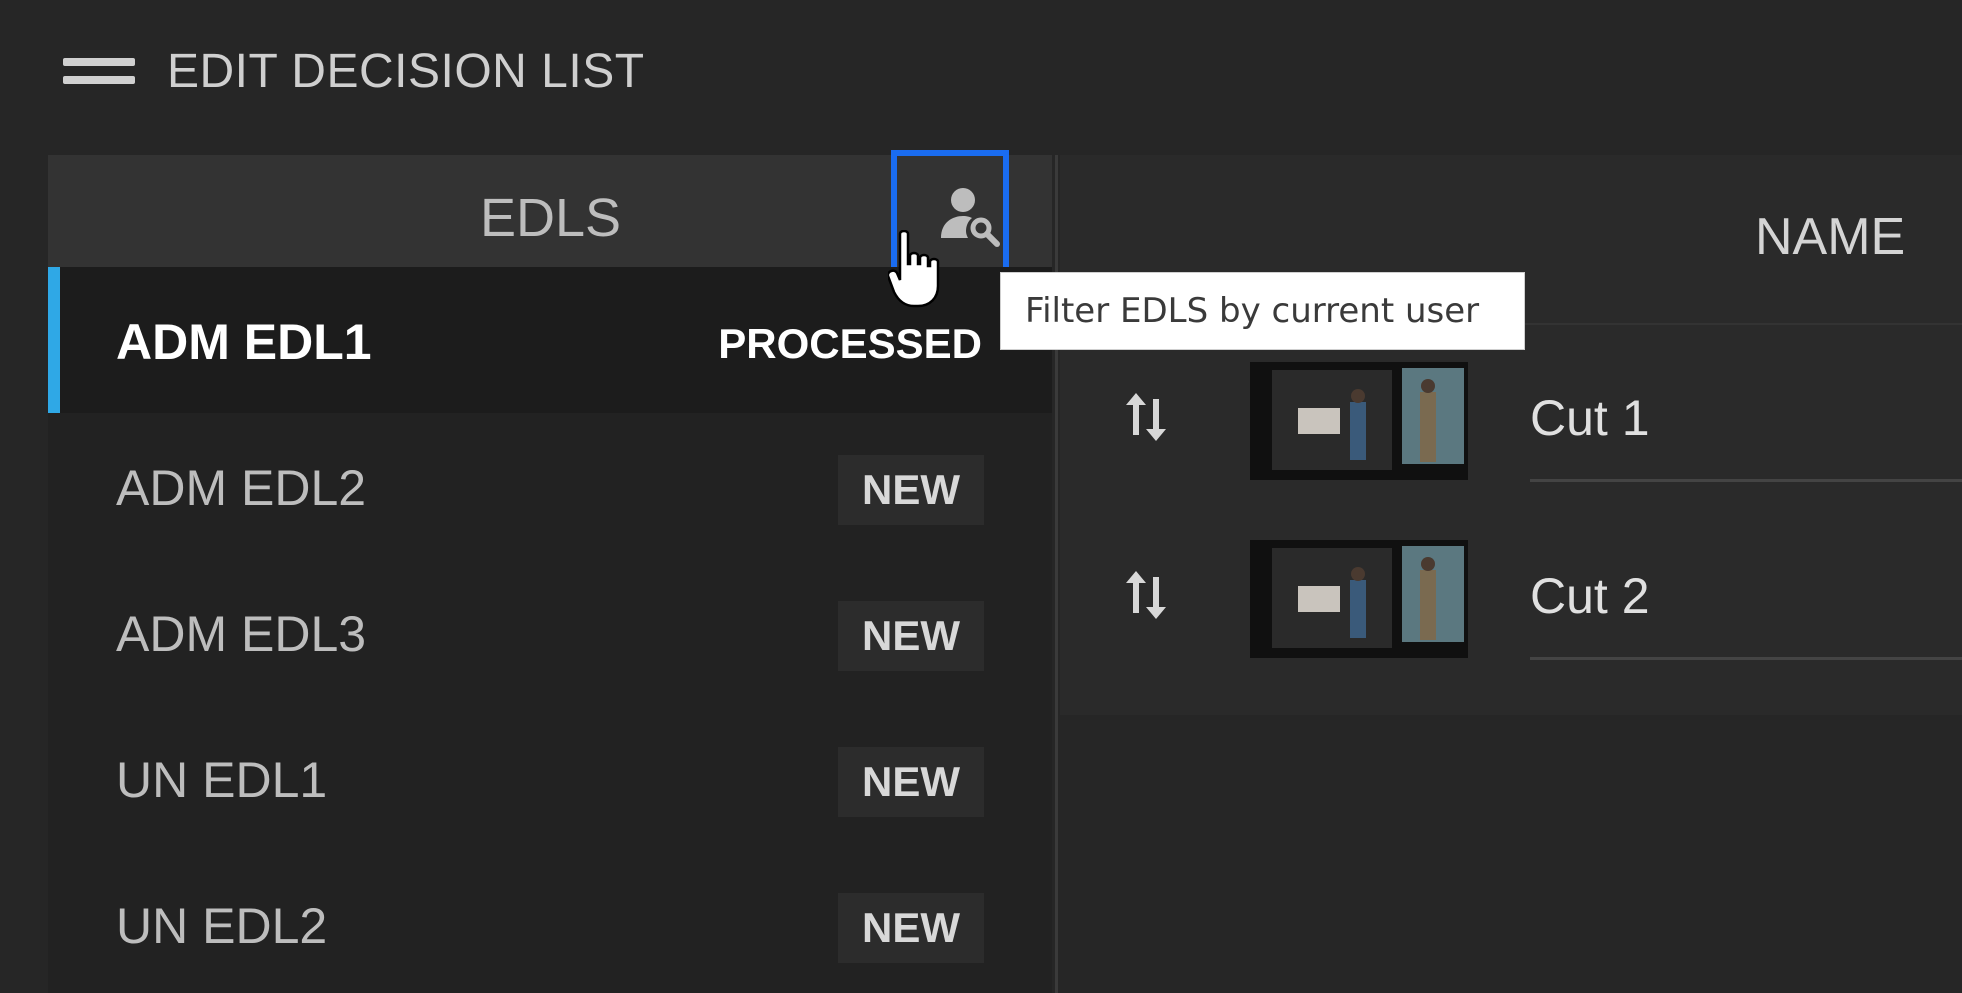 Image resolution: width=1962 pixels, height=993 pixels. What do you see at coordinates (1590, 596) in the screenshot?
I see `cut-name: Cut 2` at bounding box center [1590, 596].